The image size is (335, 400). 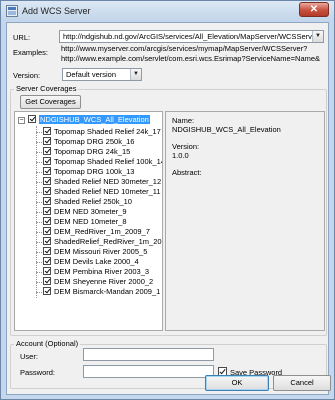 I want to click on tree-item-label: Shaded Relief NED 30meter_12, so click(x=108, y=181).